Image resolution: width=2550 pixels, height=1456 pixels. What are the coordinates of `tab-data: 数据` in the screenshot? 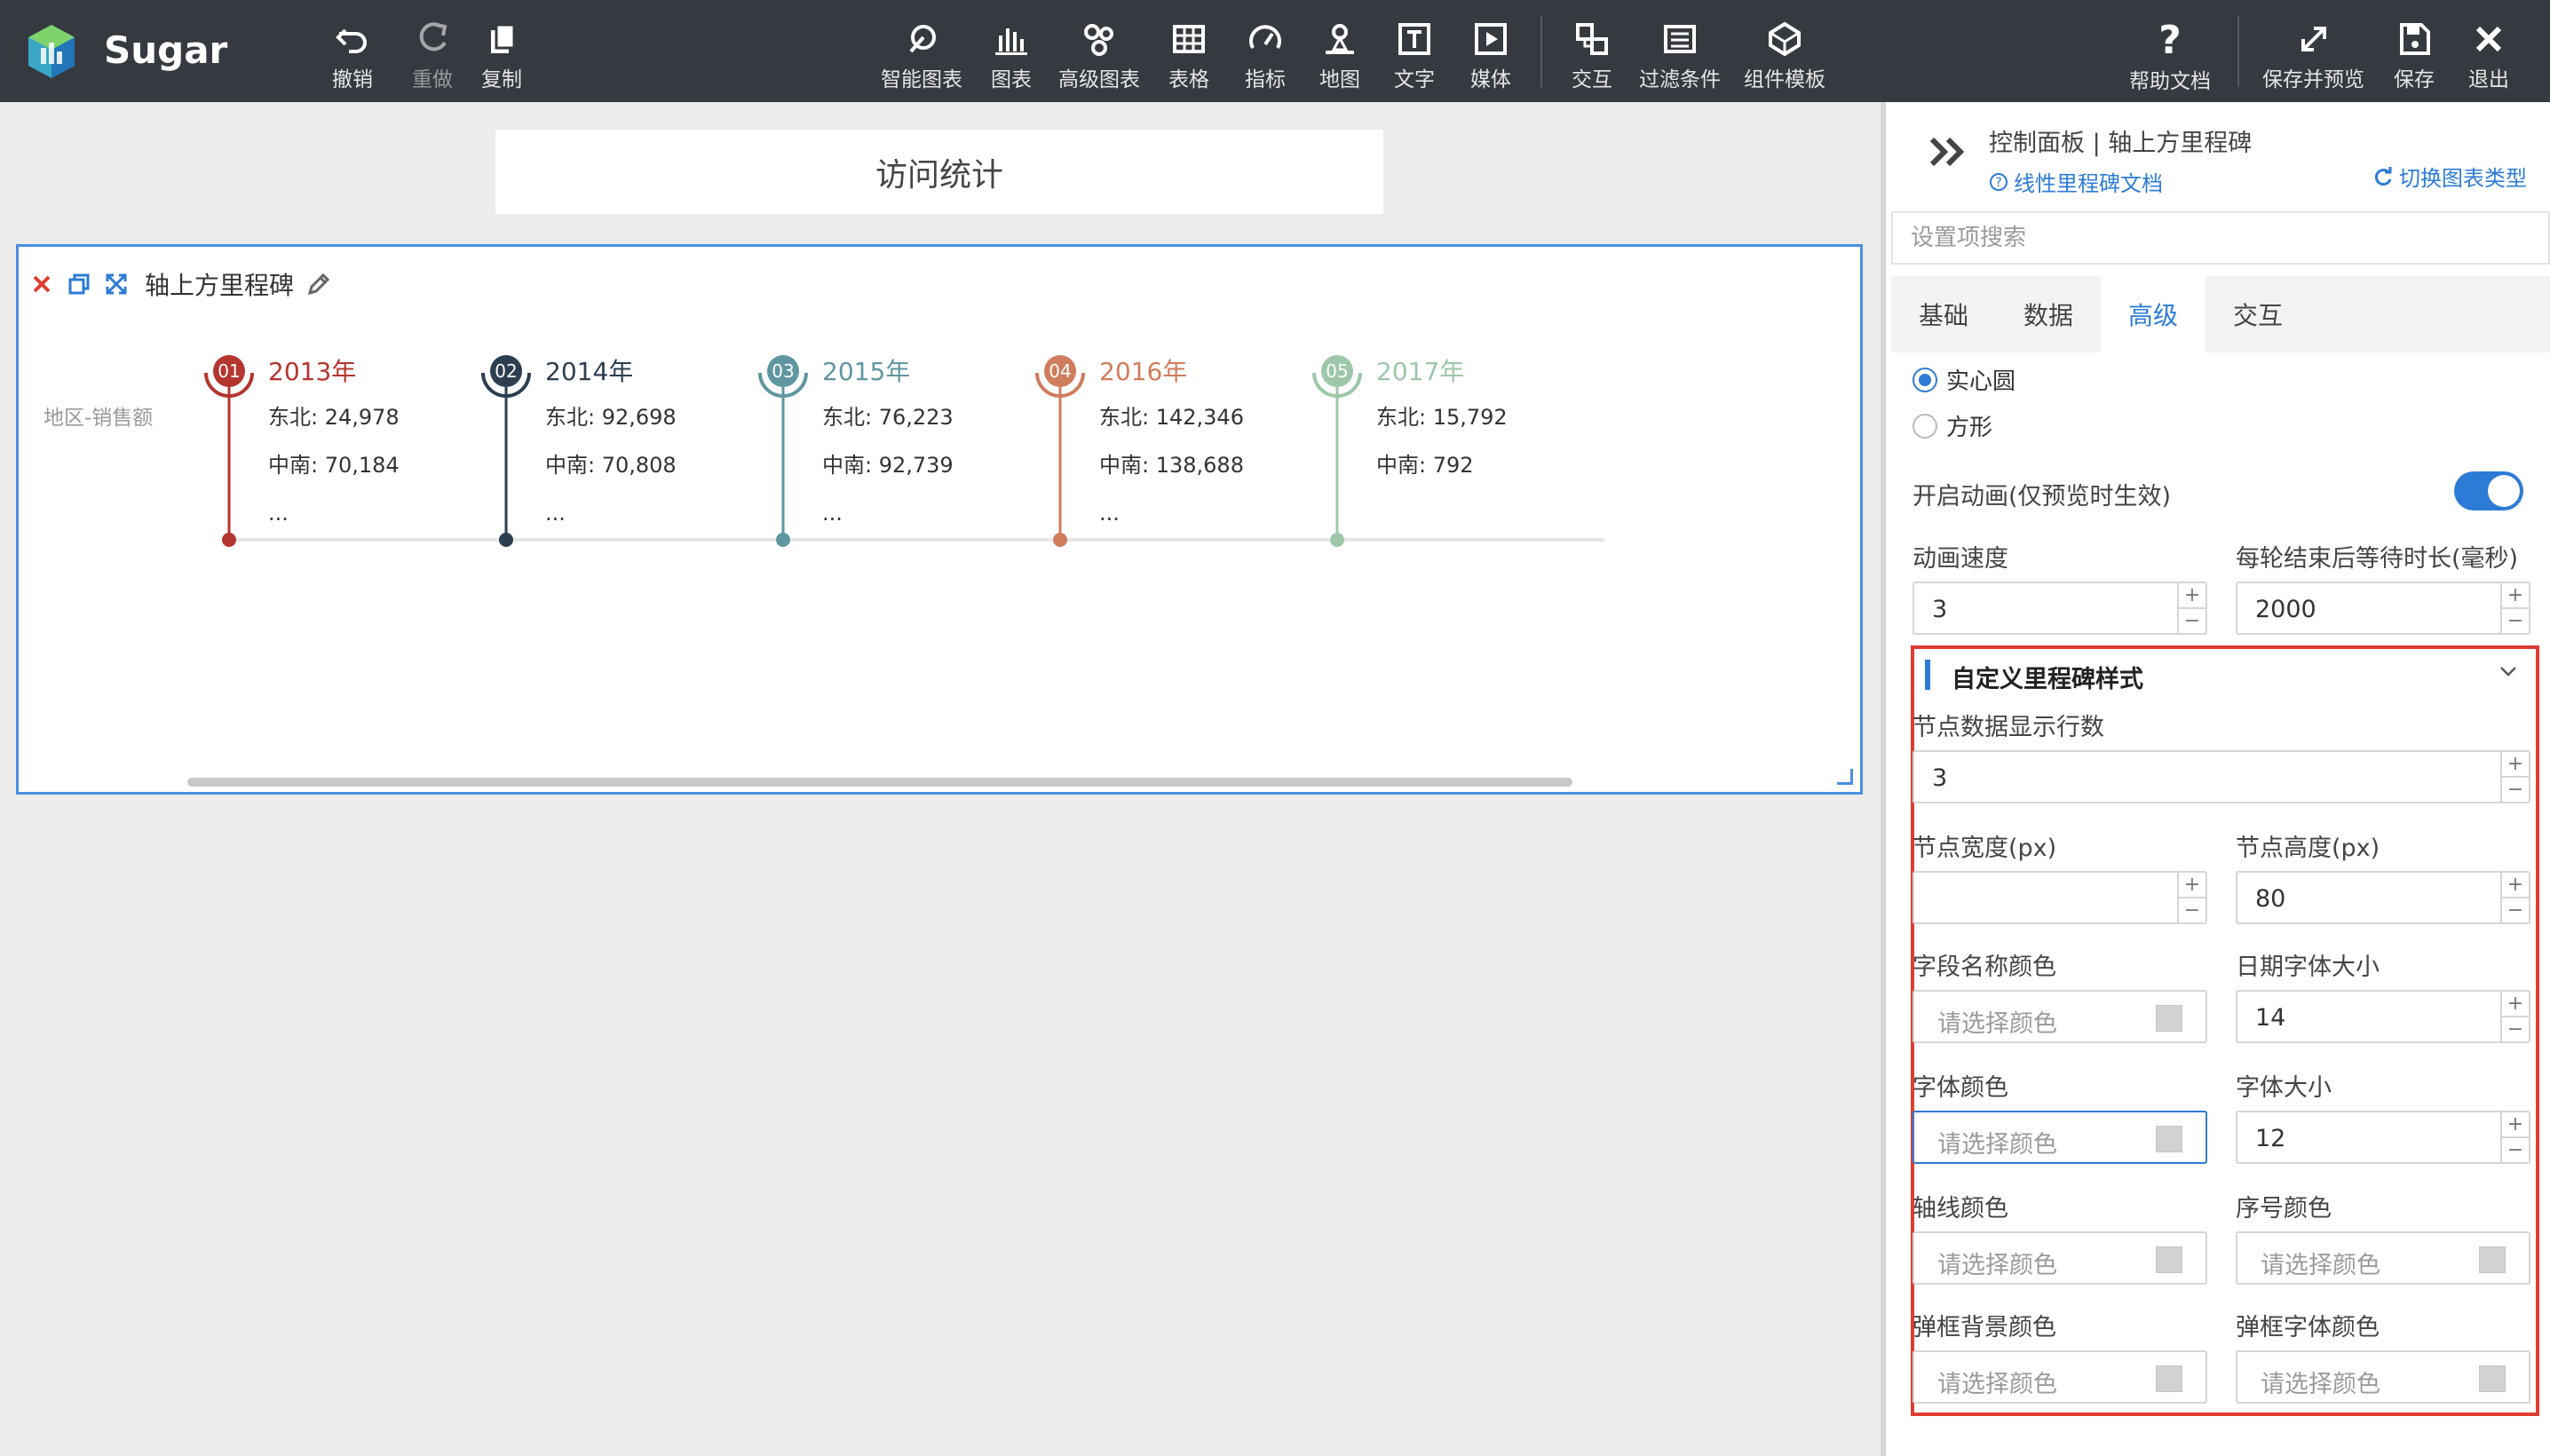 It's located at (2048, 314).